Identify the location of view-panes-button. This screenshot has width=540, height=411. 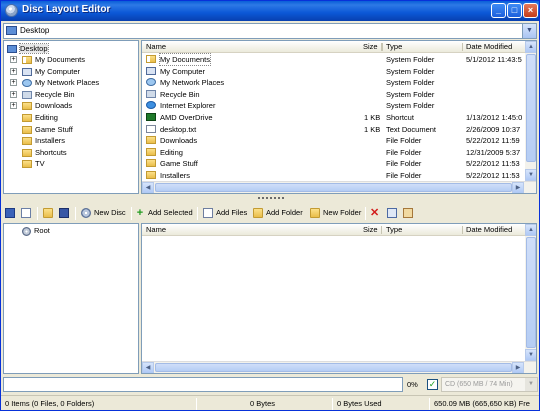
(27, 213).